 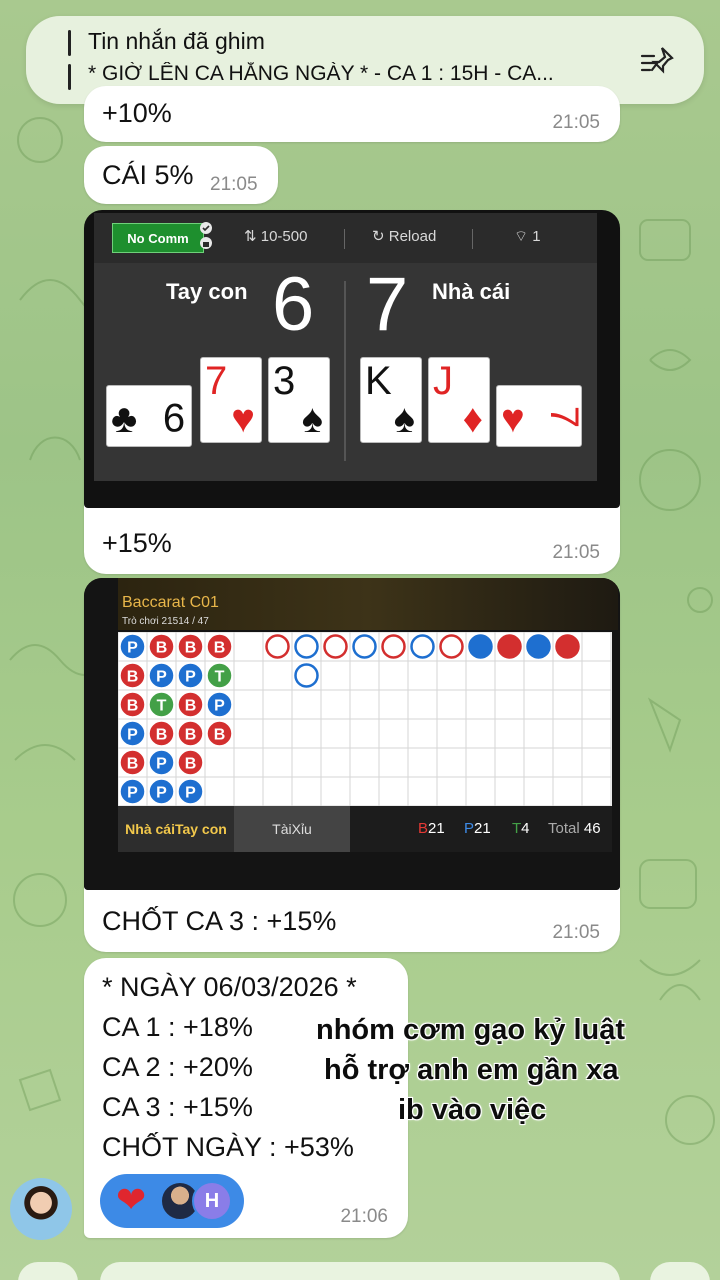 What do you see at coordinates (137, 543) in the screenshot?
I see `message-text: +15%` at bounding box center [137, 543].